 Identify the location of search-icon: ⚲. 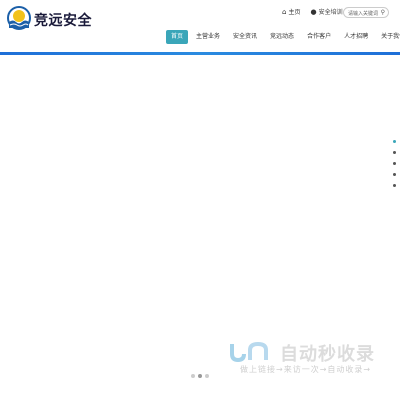
(383, 12).